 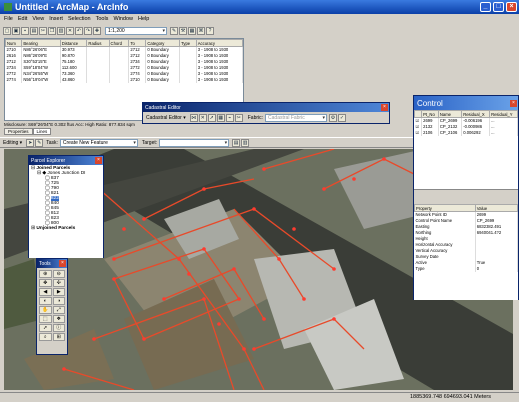 What do you see at coordinates (39, 142) in the screenshot?
I see `sketch-tool-icon: ✎` at bounding box center [39, 142].